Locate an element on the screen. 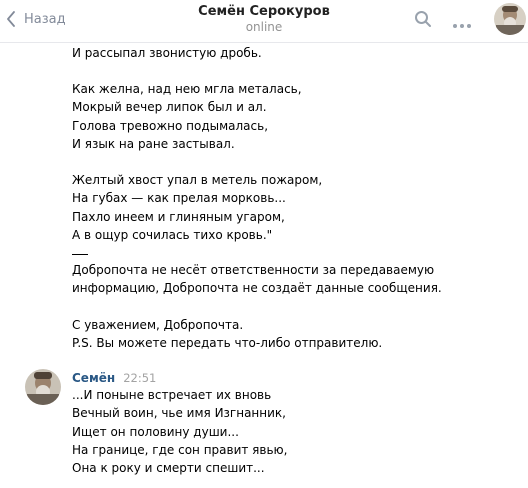  message-header: Семён 22:51 is located at coordinates (114, 378).